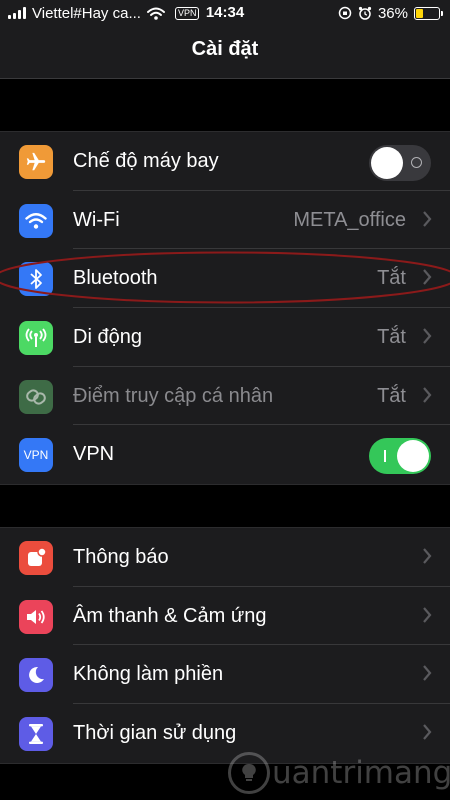 This screenshot has height=800, width=450. Describe the element at coordinates (400, 456) in the screenshot. I see `vpn-toggle` at that location.